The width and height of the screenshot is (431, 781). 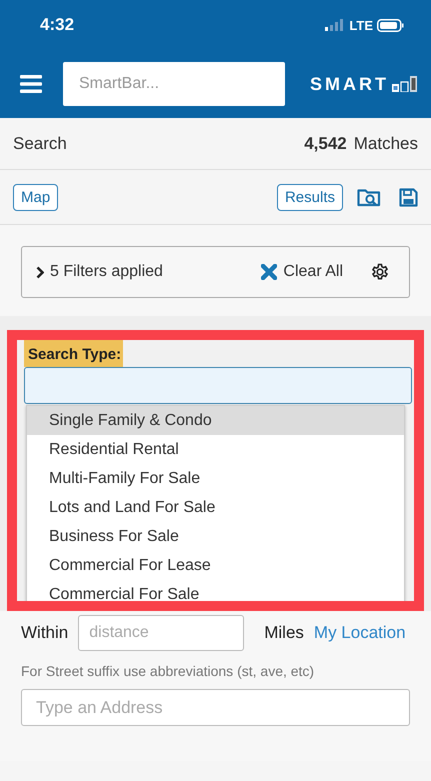 What do you see at coordinates (215, 565) in the screenshot?
I see `dropdown-option: Commercial For Lease` at bounding box center [215, 565].